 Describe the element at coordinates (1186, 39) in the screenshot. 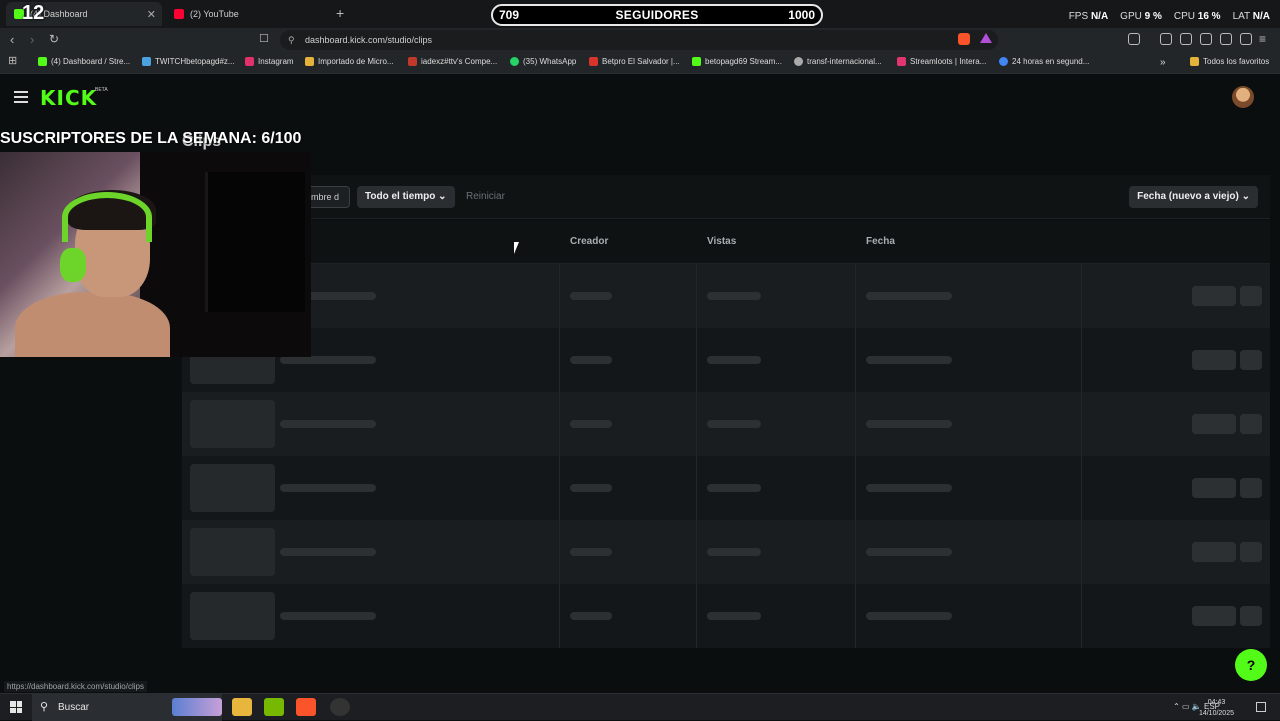

I see `sidebar-icon` at that location.